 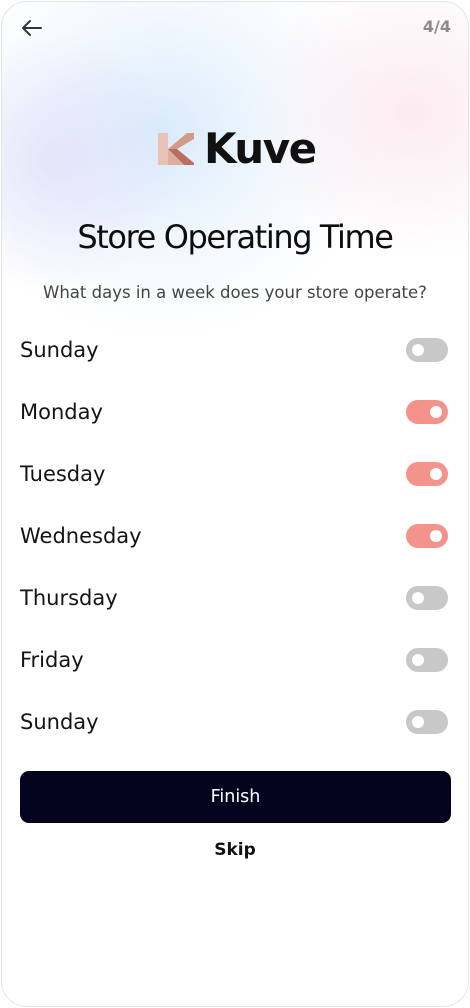 What do you see at coordinates (436, 26) in the screenshot?
I see `step-counter: 4/4` at bounding box center [436, 26].